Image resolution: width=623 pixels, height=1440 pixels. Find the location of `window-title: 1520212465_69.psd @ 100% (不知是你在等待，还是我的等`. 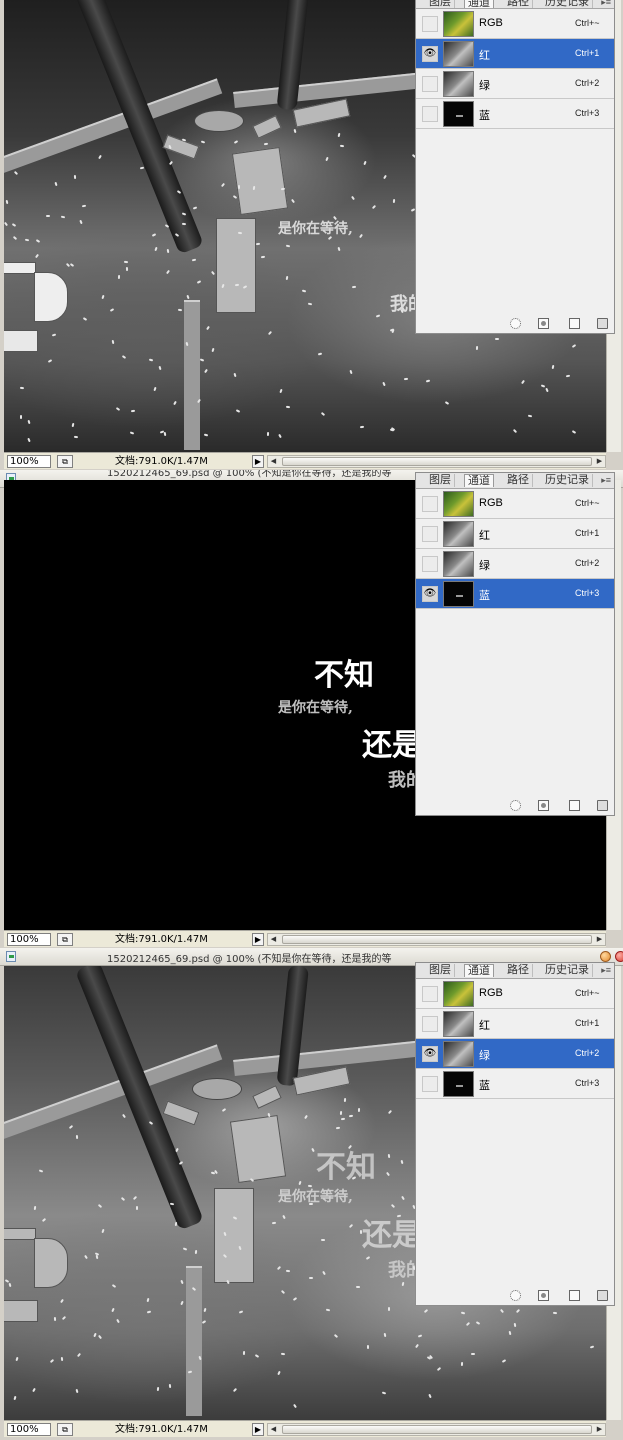

window-title: 1520212465_69.psd @ 100% (不知是你在等待，还是我的等 is located at coordinates (249, 474).